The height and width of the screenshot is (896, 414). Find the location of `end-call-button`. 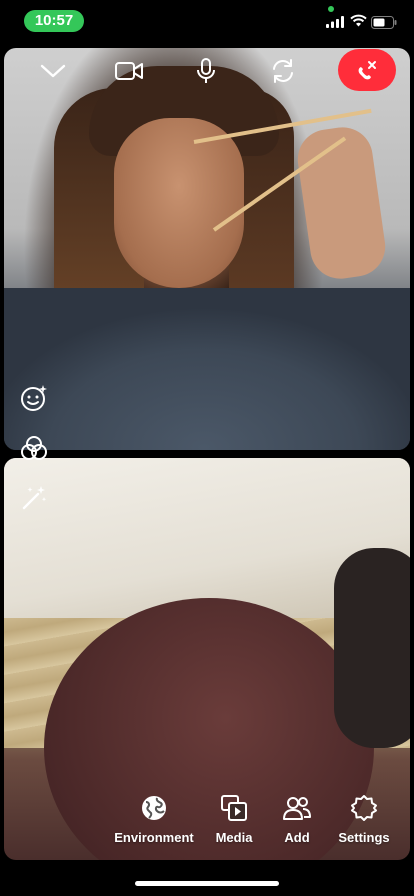

end-call-button is located at coordinates (367, 70).